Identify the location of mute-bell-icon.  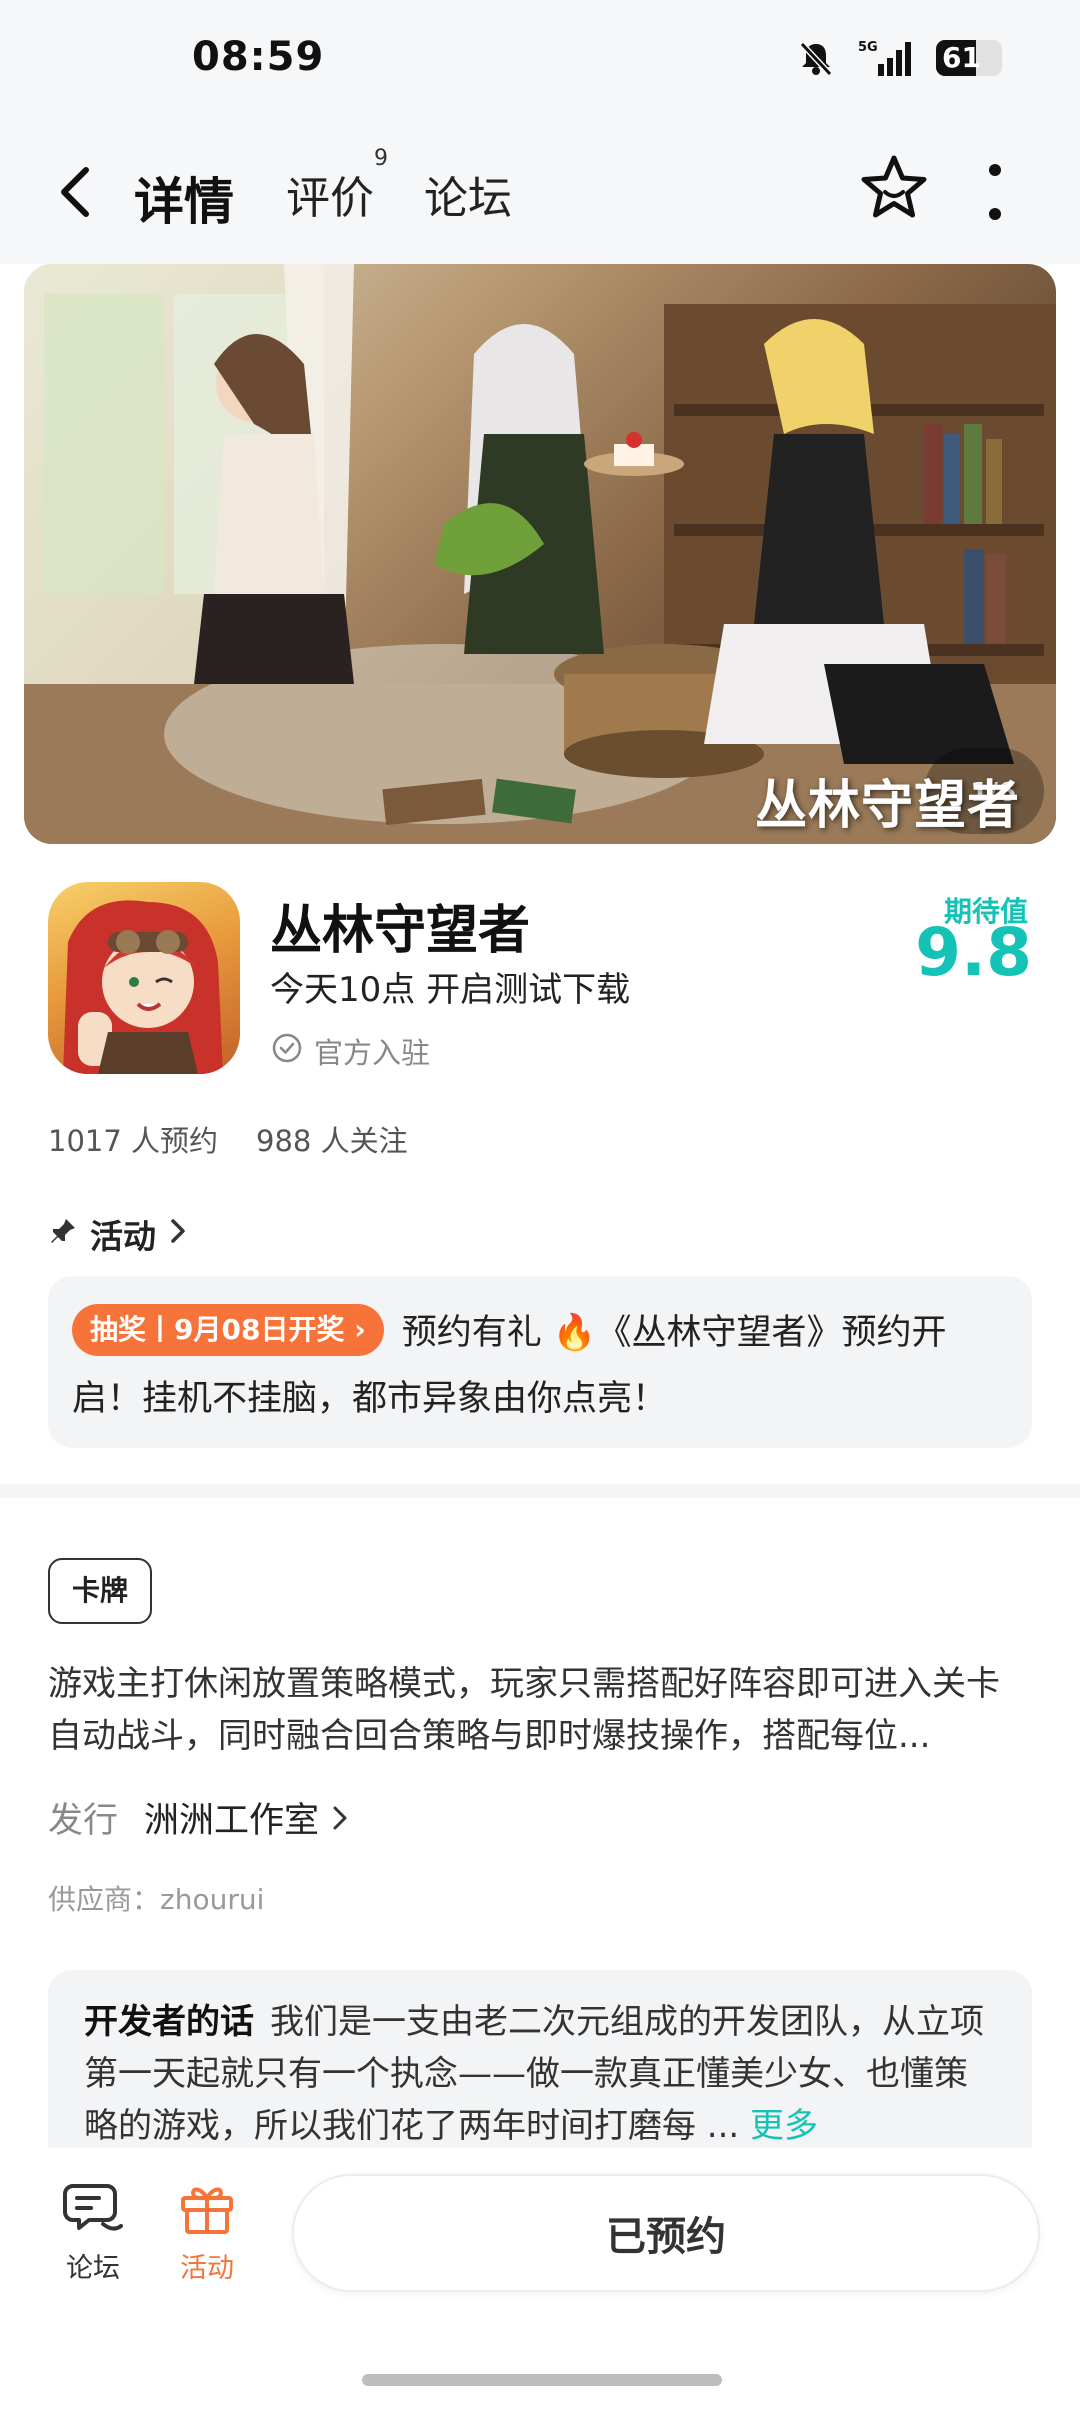
(816, 58).